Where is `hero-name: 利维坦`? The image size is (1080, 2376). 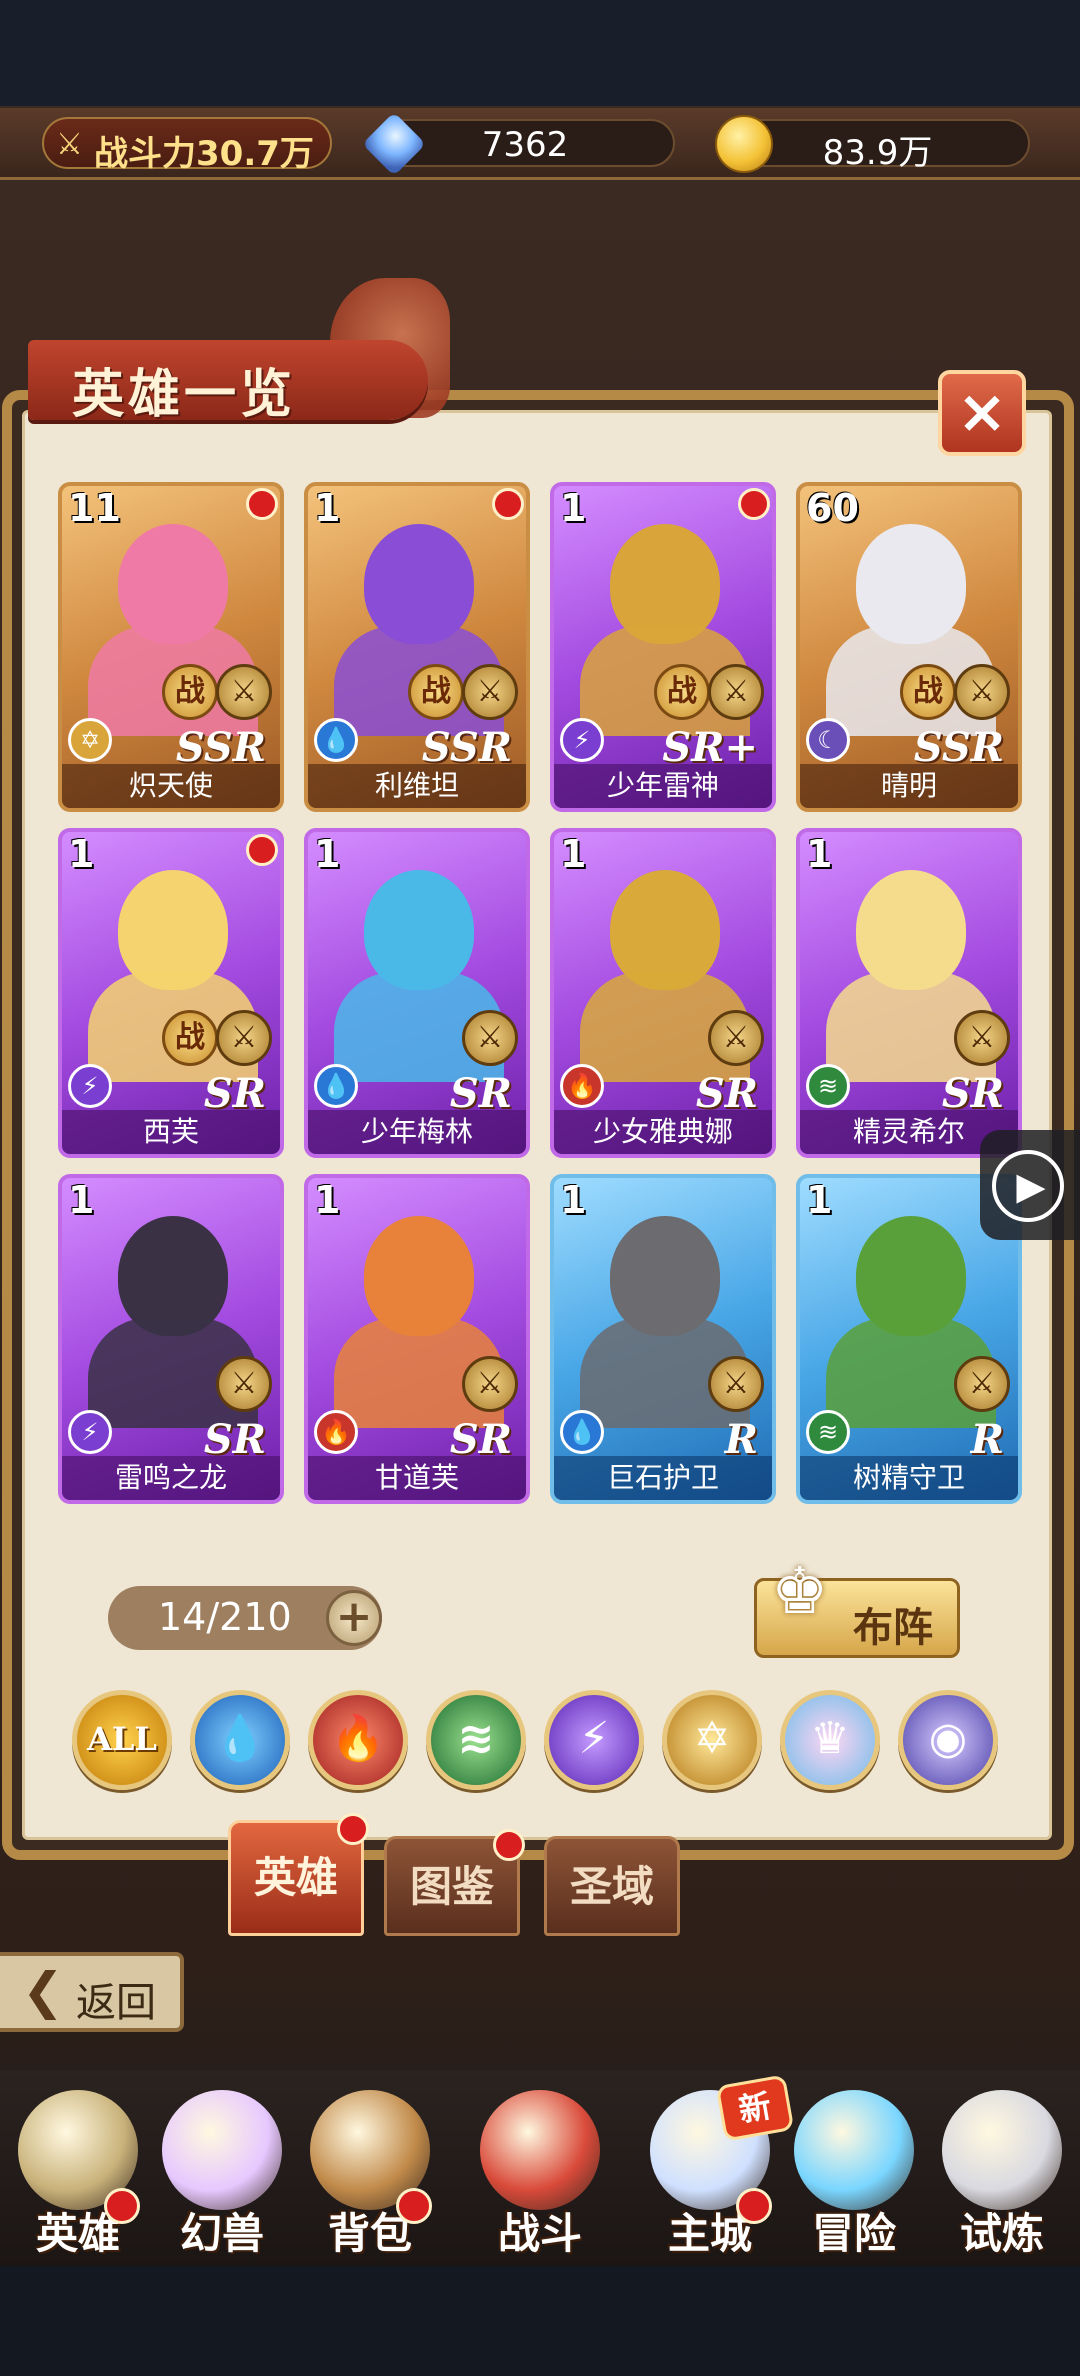
hero-name: 利维坦 is located at coordinates (417, 786).